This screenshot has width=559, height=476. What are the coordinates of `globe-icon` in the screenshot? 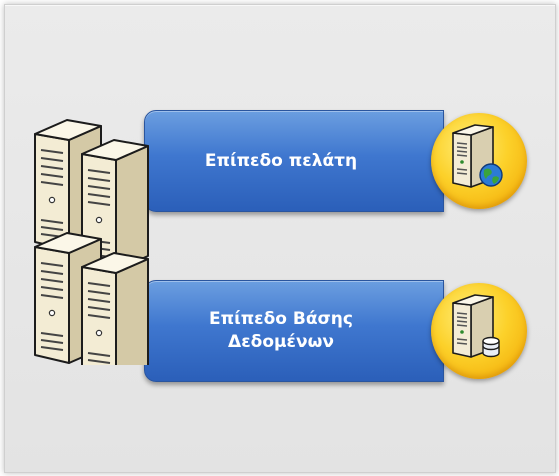 It's located at (491, 175).